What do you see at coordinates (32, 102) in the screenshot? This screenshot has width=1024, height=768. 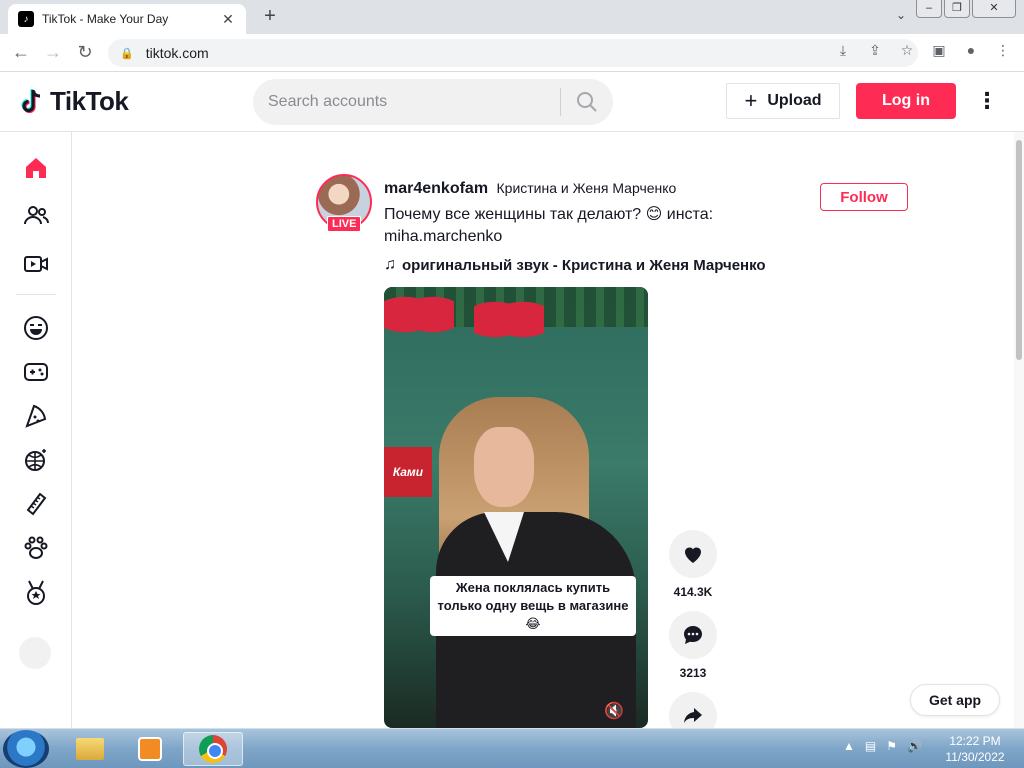 I see `tiktok-note-icon` at bounding box center [32, 102].